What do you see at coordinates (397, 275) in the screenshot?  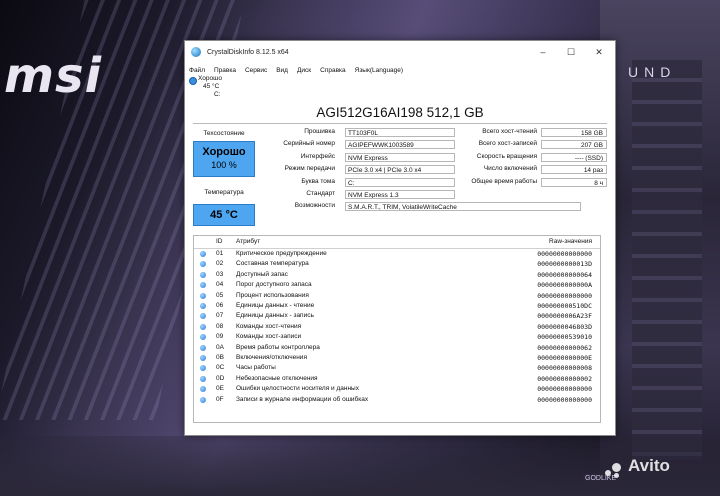 I see `table-row: 03 Доступный запас 00000000000064` at bounding box center [397, 275].